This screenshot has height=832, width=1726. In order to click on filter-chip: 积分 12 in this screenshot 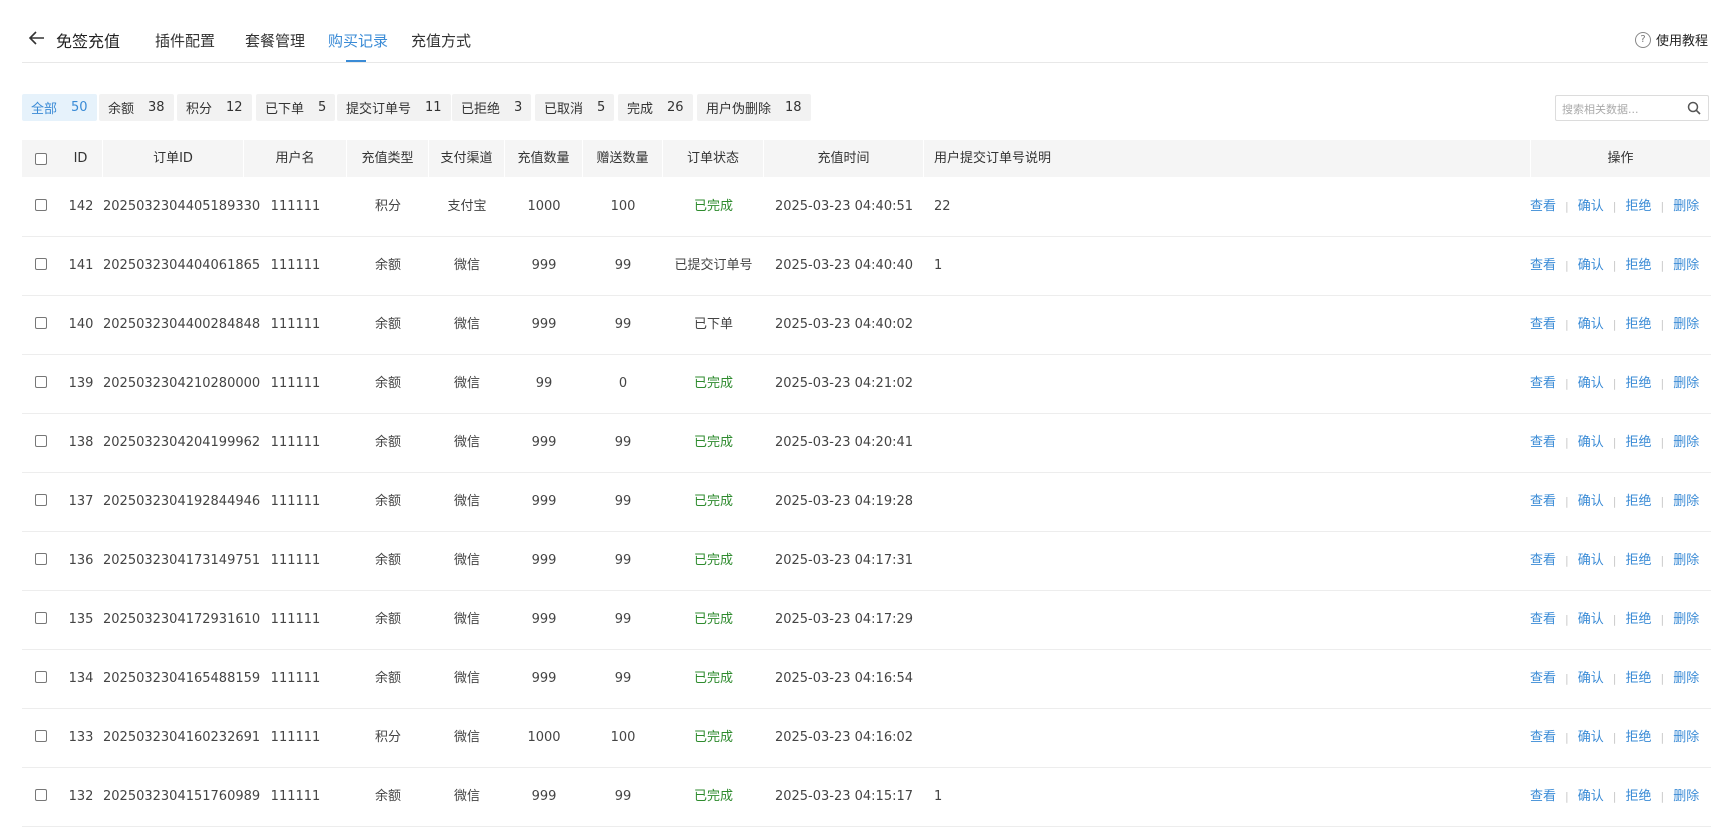, I will do `click(214, 107)`.